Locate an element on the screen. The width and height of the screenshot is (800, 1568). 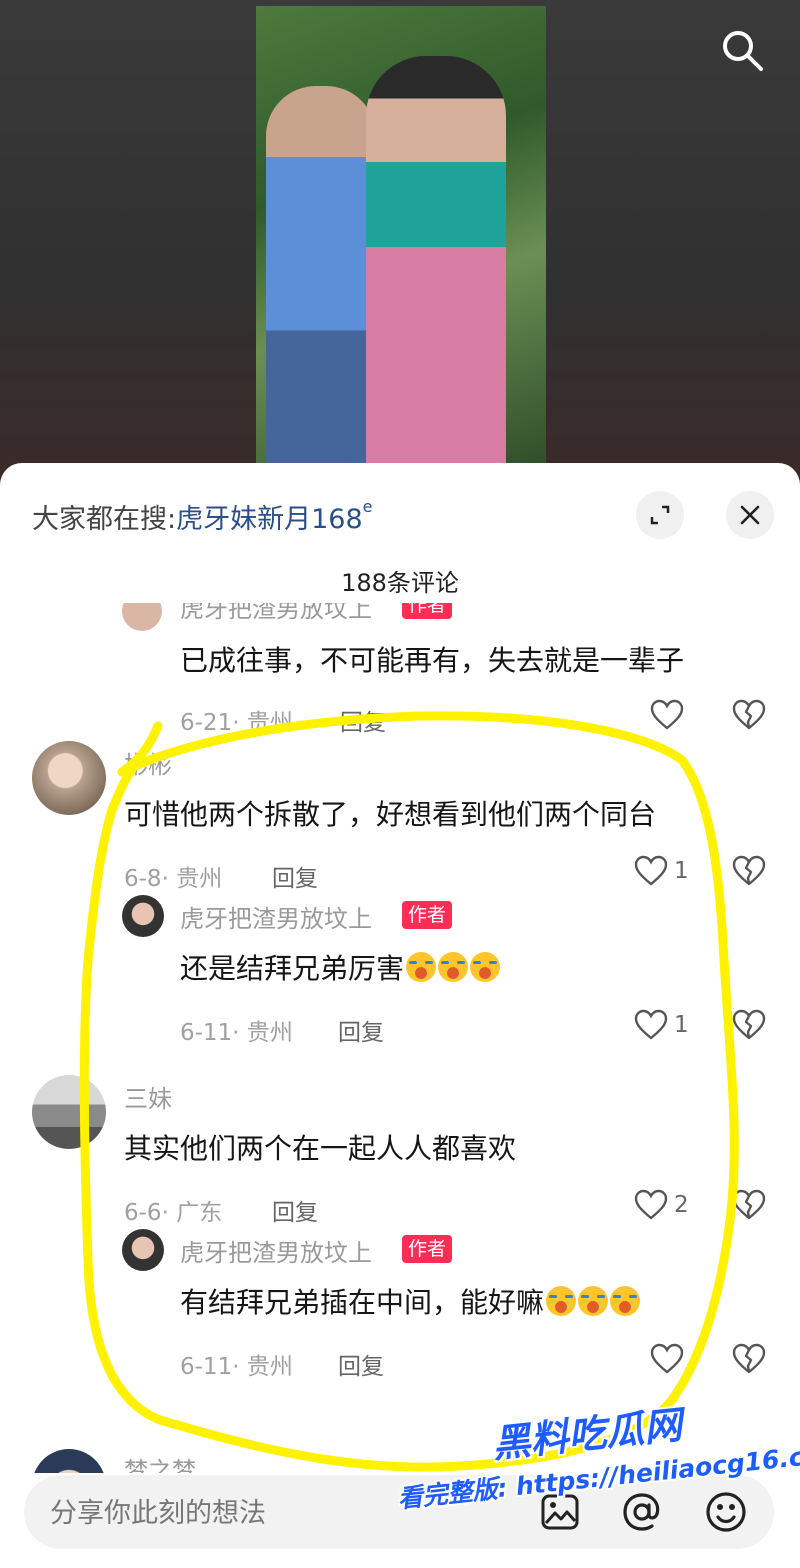
comment-text: 有结拜兄弟插在中间，能好嘛 is located at coordinates (410, 1301).